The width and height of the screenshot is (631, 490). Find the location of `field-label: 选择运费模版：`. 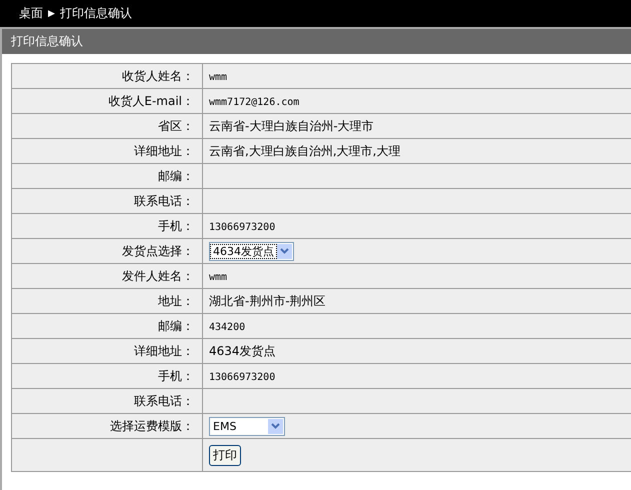

field-label: 选择运费模版： is located at coordinates (107, 426).